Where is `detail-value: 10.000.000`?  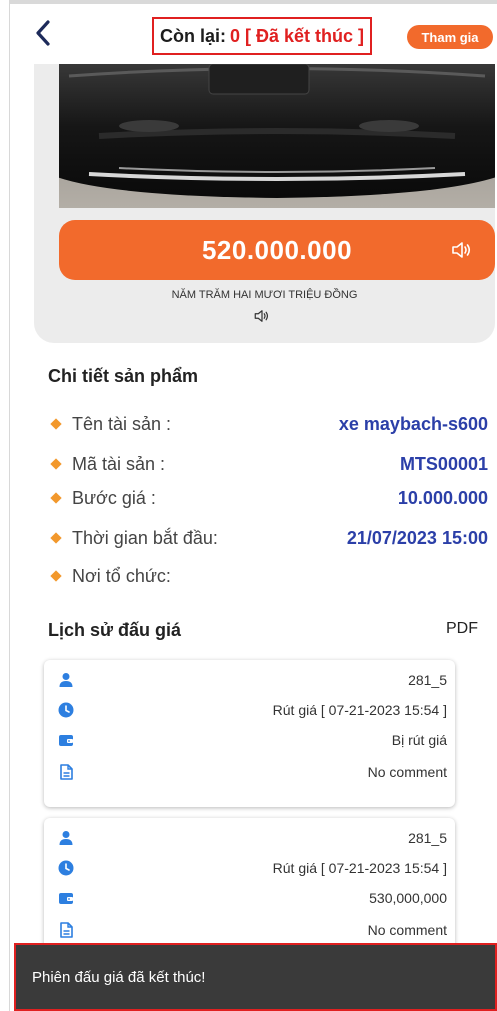
detail-value: 10.000.000 is located at coordinates (442, 497).